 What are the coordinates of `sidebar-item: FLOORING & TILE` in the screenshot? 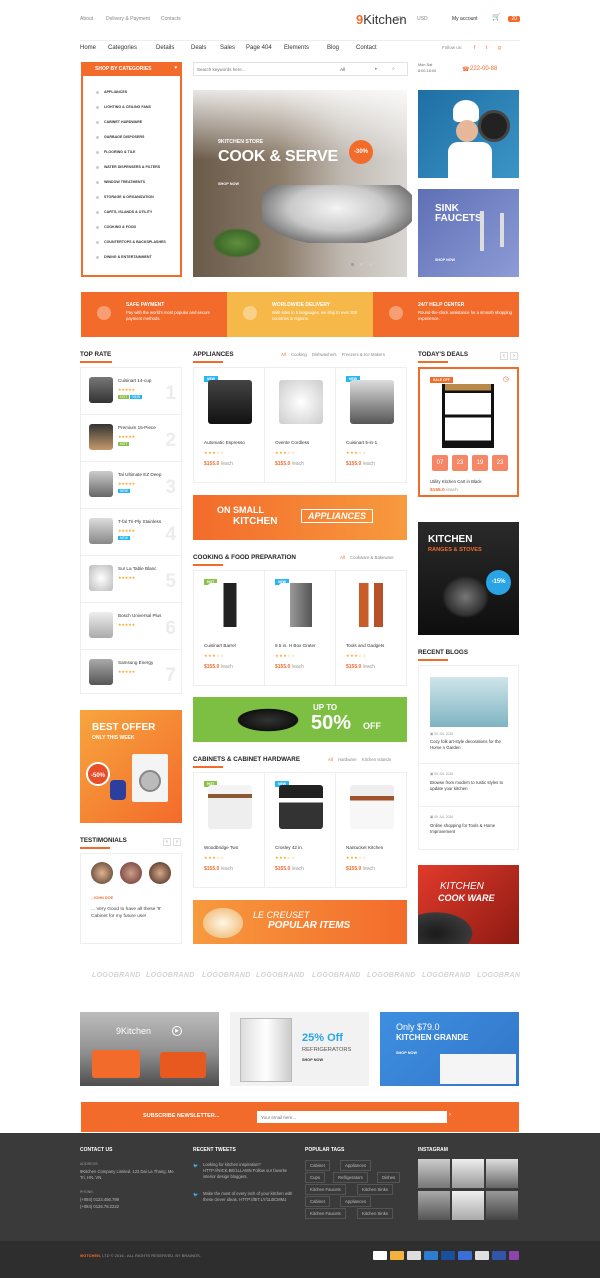 It's located at (115, 152).